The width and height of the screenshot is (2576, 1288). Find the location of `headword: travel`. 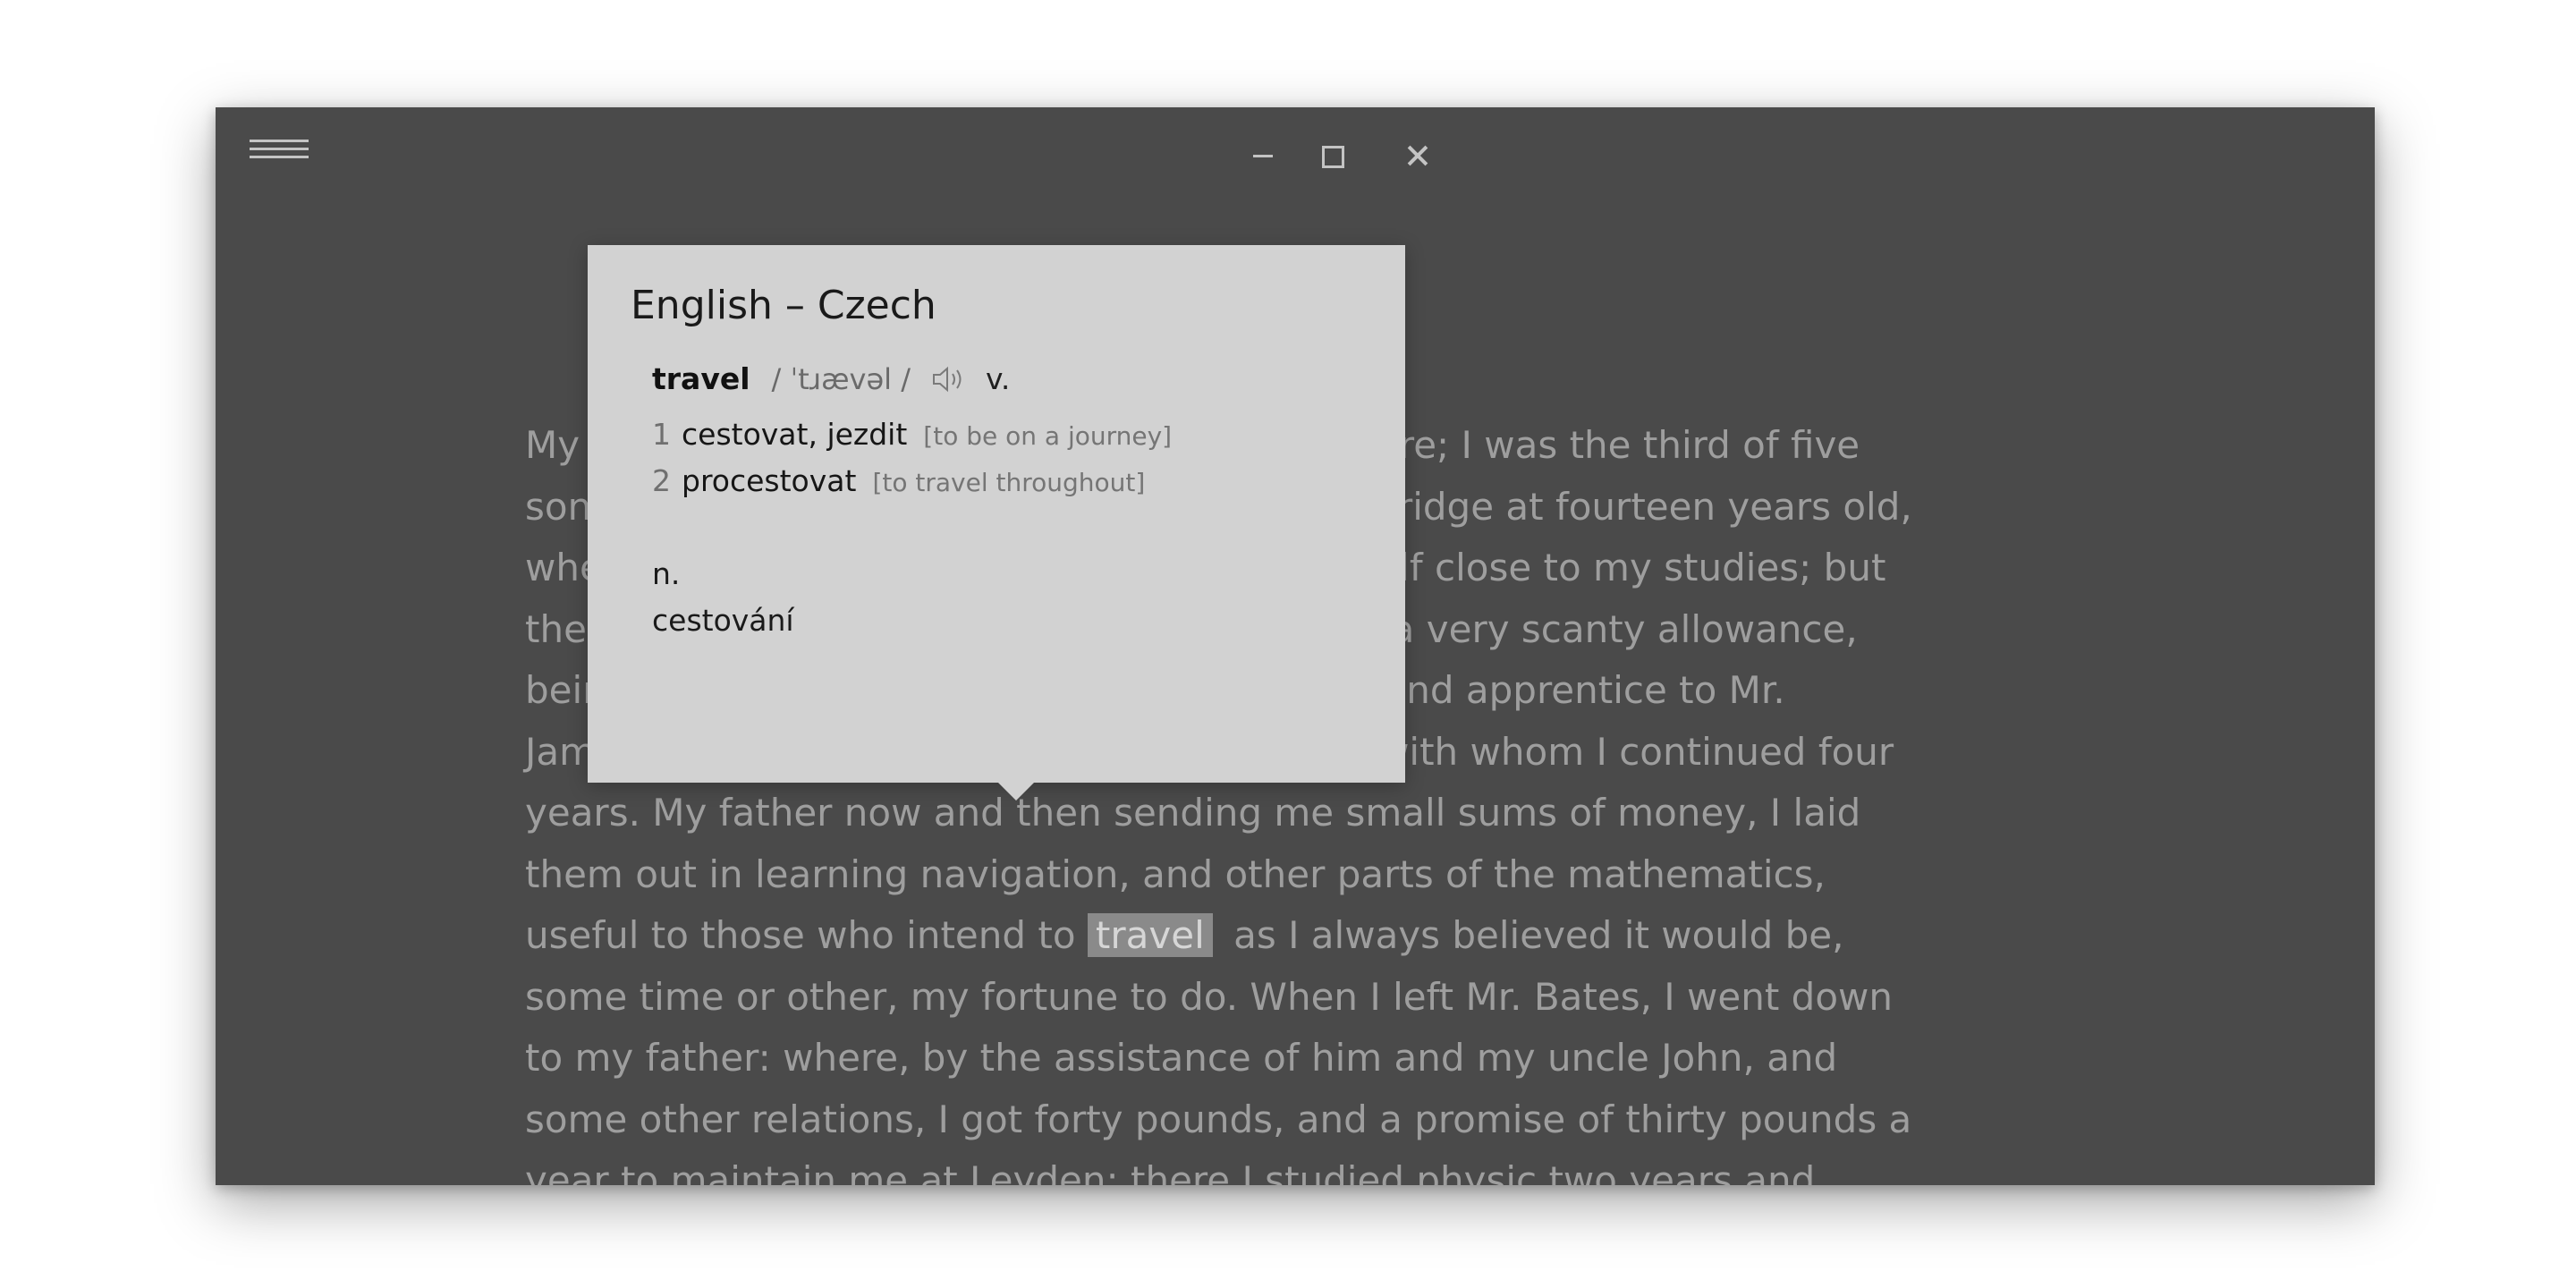

headword: travel is located at coordinates (701, 378).